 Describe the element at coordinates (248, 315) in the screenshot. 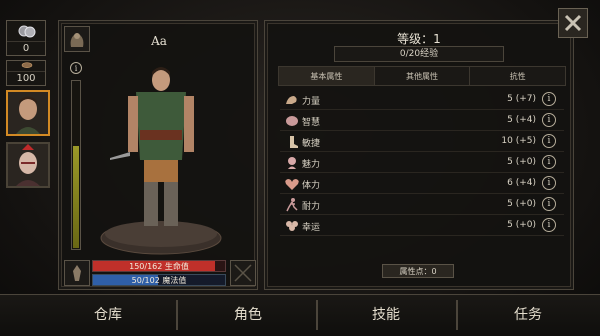

I see `tab-character: 角色` at that location.